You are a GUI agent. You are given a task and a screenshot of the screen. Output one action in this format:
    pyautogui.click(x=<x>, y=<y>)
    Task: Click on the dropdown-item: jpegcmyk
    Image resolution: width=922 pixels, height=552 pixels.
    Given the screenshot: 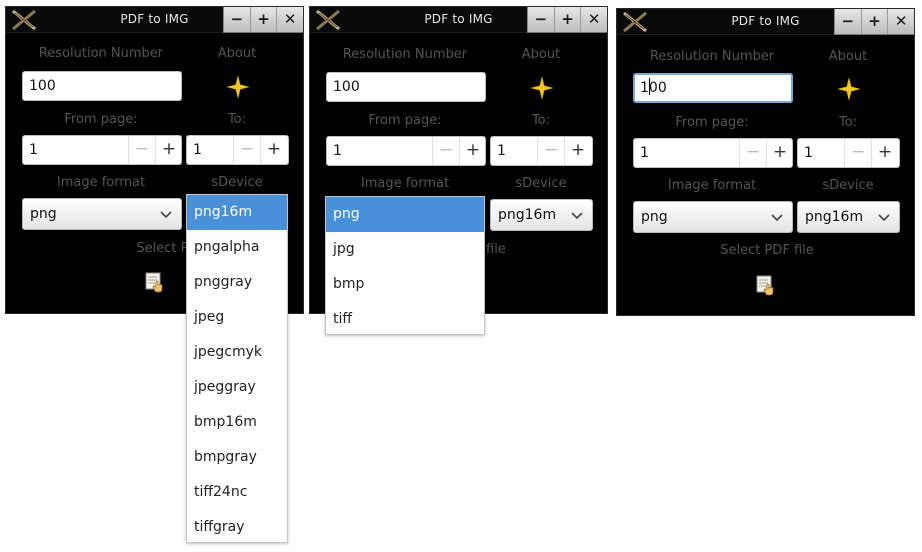 What is the action you would take?
    pyautogui.click(x=237, y=352)
    